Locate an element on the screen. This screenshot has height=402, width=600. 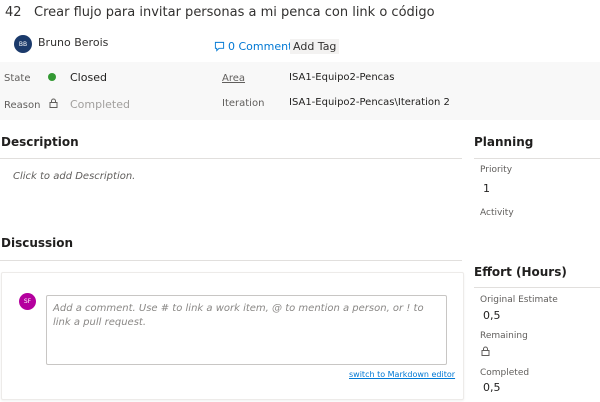
iteration-value: ISA1-Equipo2-Pencas\Iteration 2 is located at coordinates (369, 102).